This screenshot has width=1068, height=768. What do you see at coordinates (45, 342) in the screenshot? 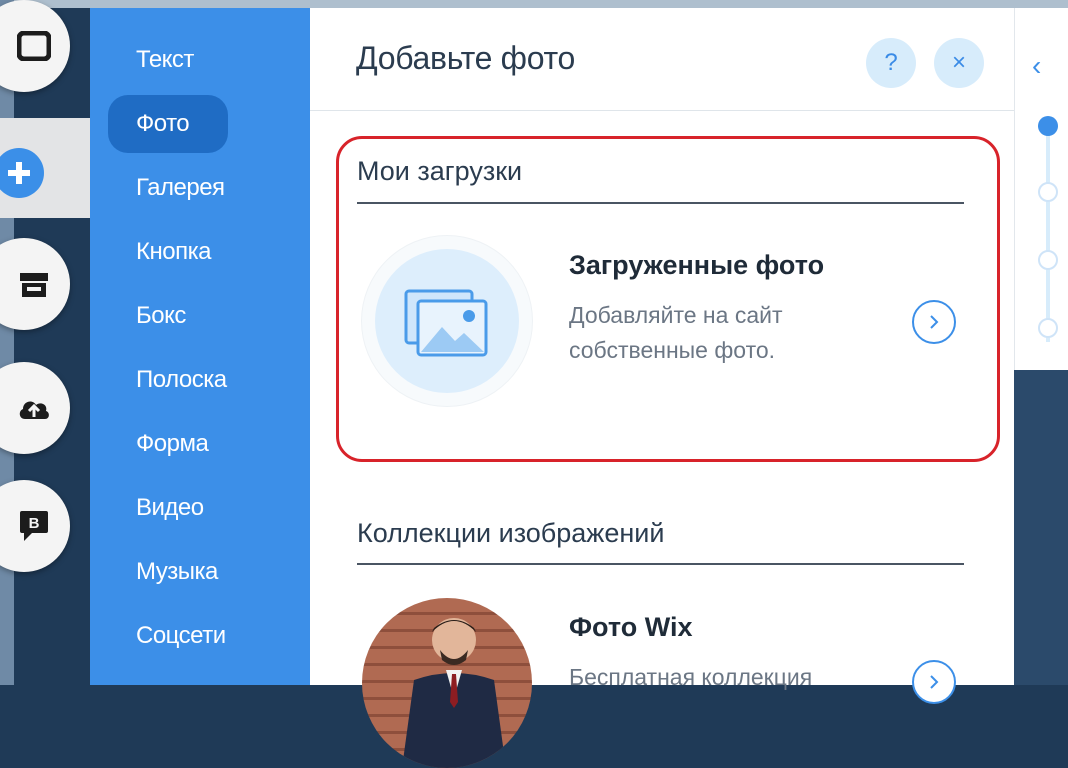
I see `icon-rail: B` at bounding box center [45, 342].